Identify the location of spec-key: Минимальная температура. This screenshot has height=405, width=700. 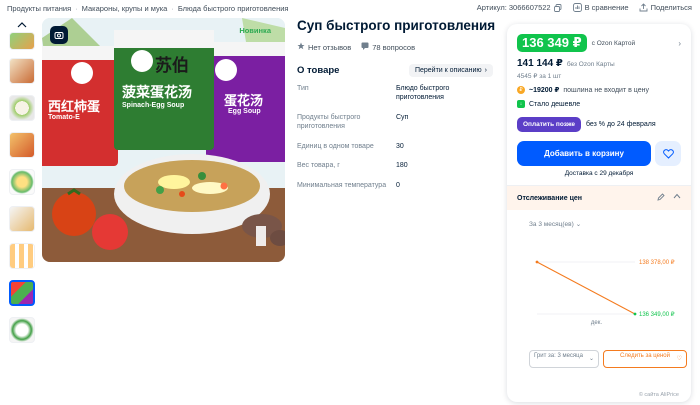
(342, 185).